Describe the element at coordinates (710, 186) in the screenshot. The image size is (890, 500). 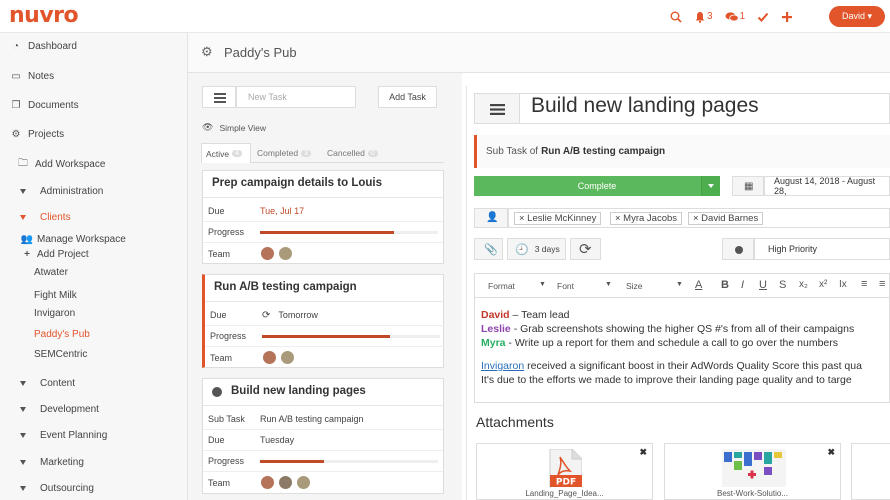
I see `complete-dropdown` at that location.